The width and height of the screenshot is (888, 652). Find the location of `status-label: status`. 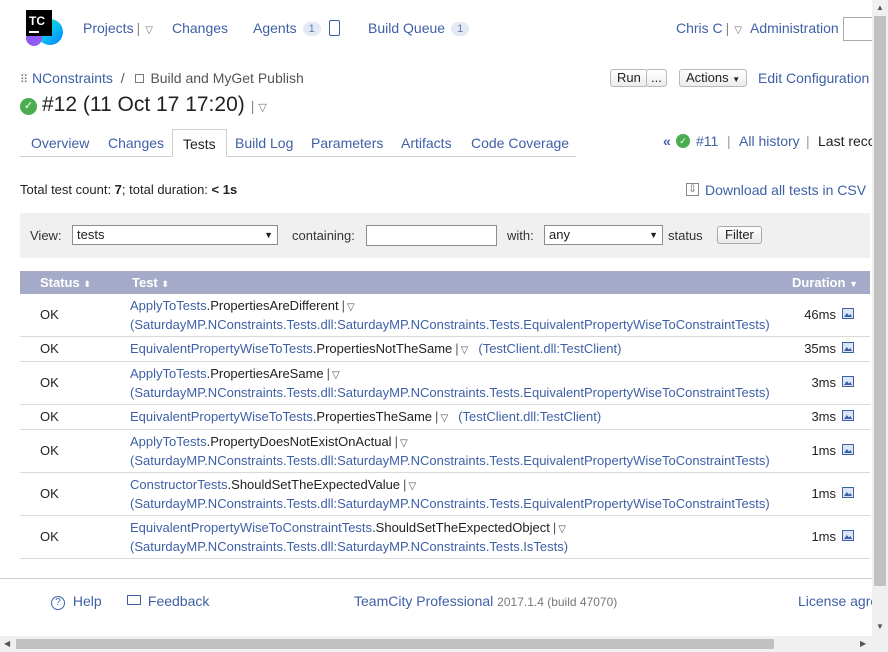

status-label: status is located at coordinates (685, 235).